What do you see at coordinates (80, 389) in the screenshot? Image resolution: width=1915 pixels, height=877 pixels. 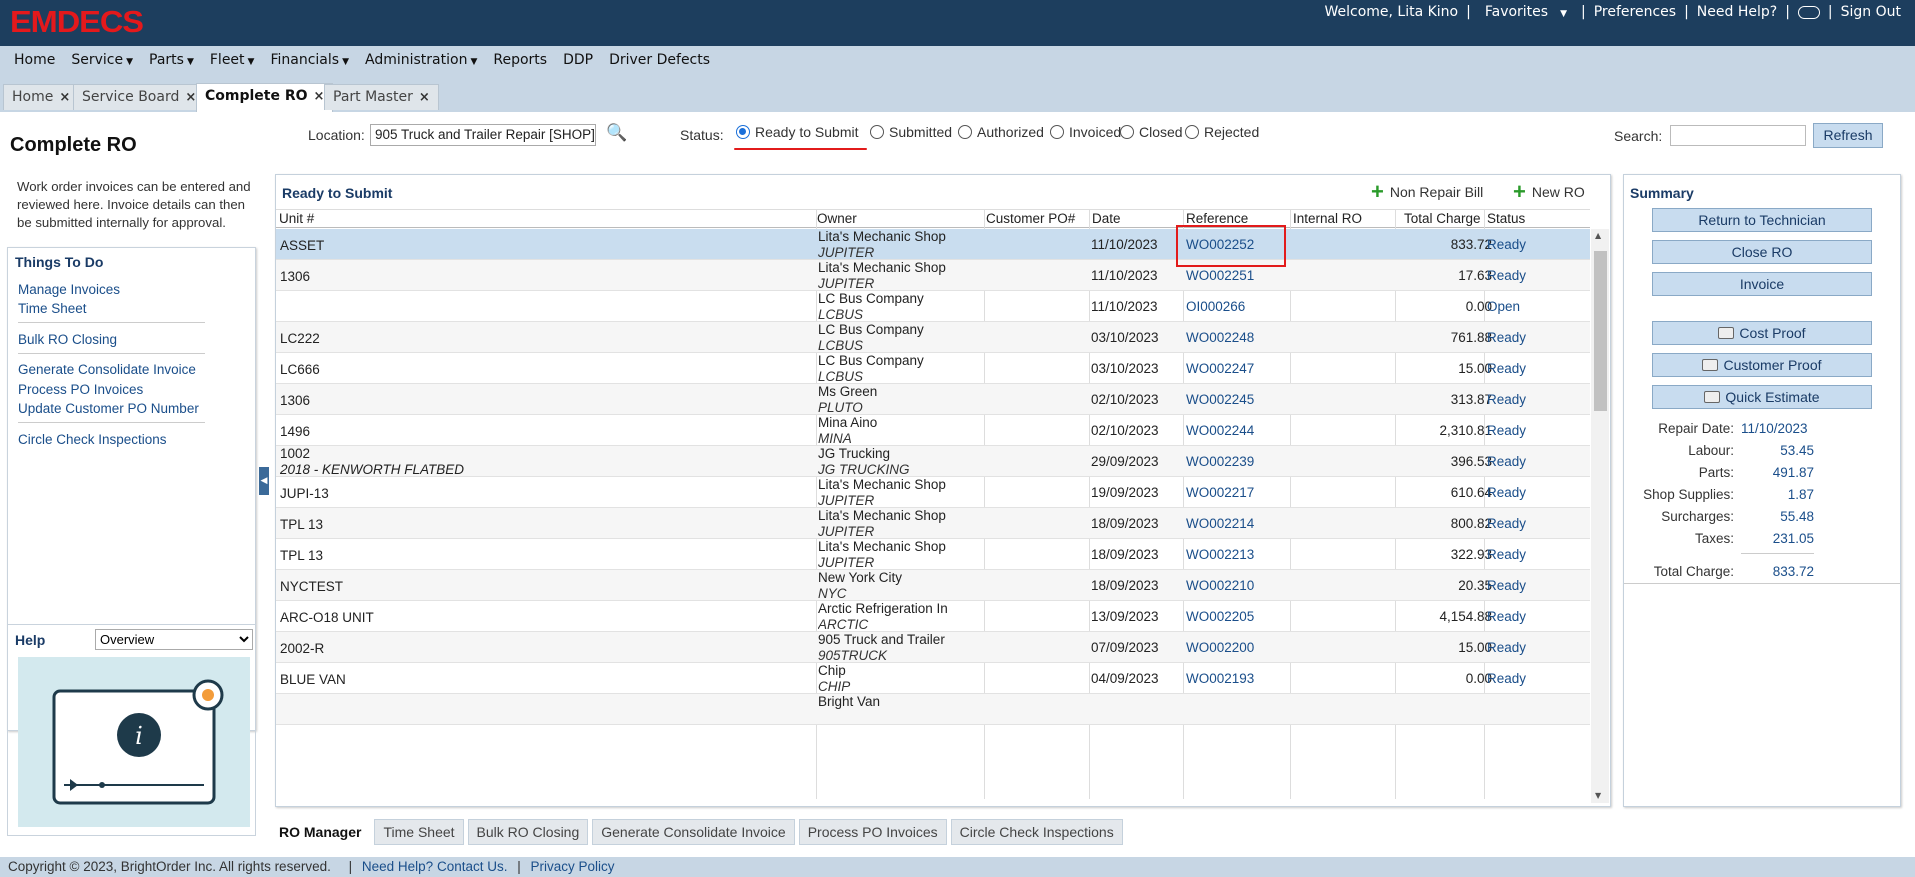 I see `link-process-po-invoices: Process PO Invoices` at bounding box center [80, 389].